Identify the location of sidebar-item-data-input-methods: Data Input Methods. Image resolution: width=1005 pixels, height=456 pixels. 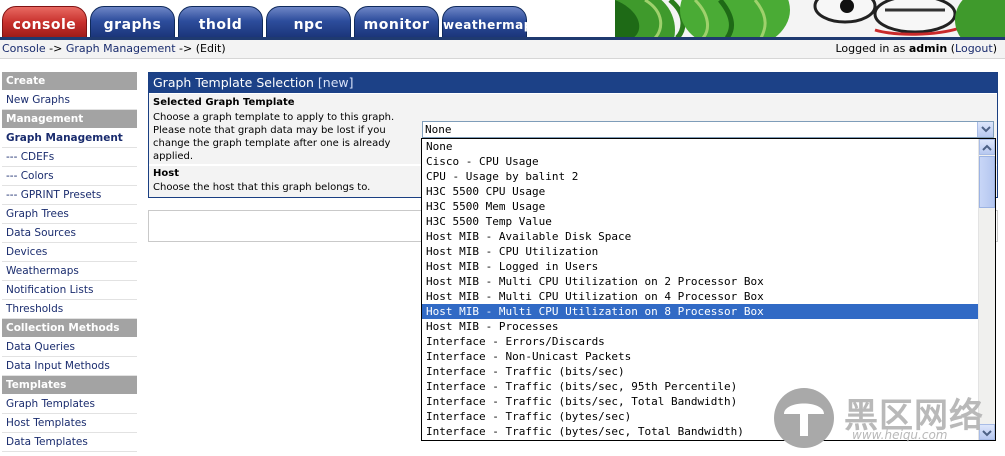
(69, 366).